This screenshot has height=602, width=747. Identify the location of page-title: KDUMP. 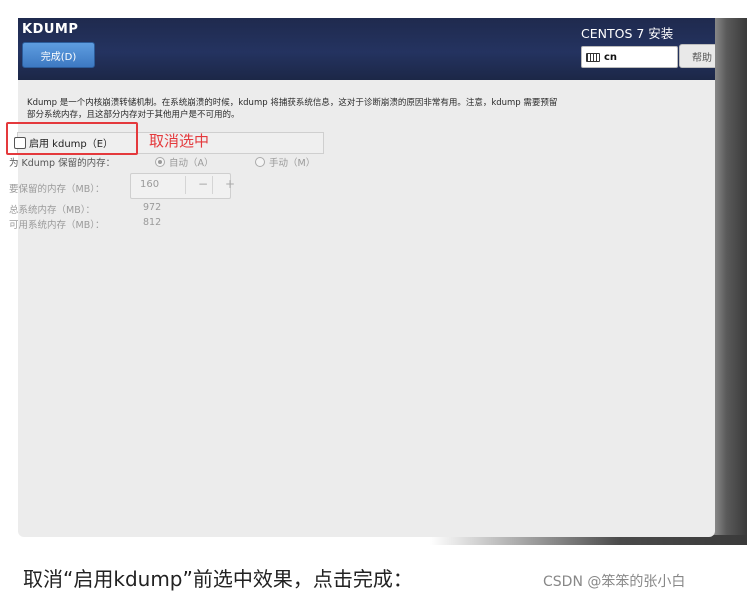
(50, 29).